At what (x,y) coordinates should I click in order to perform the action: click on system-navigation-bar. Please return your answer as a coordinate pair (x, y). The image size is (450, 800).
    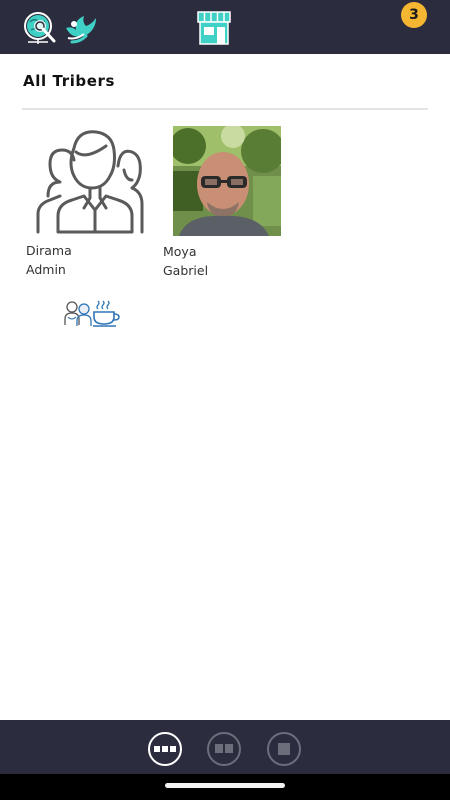
    Looking at the image, I should click on (225, 787).